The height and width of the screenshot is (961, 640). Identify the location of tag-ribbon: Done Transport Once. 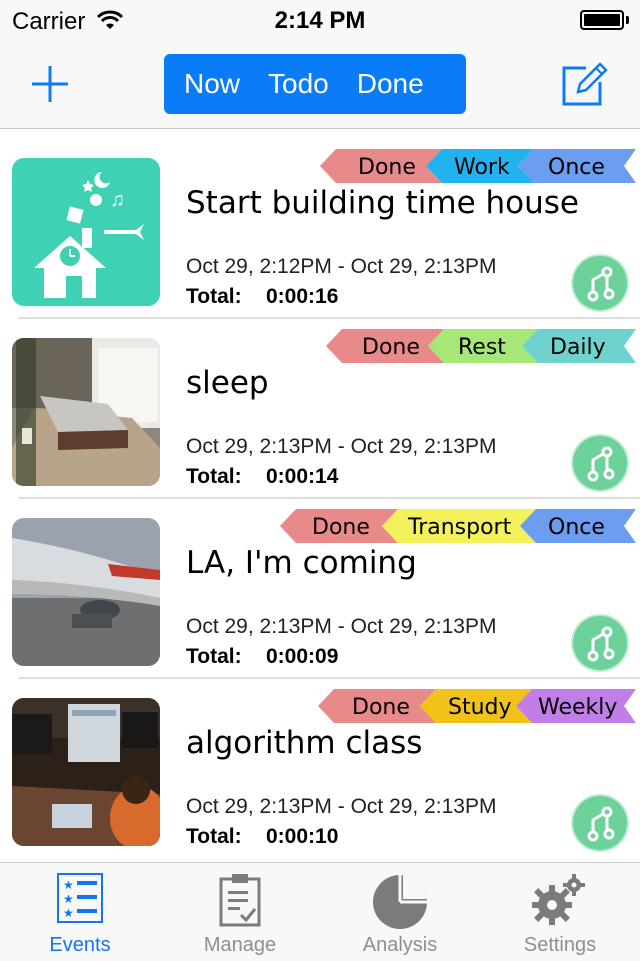
(458, 526).